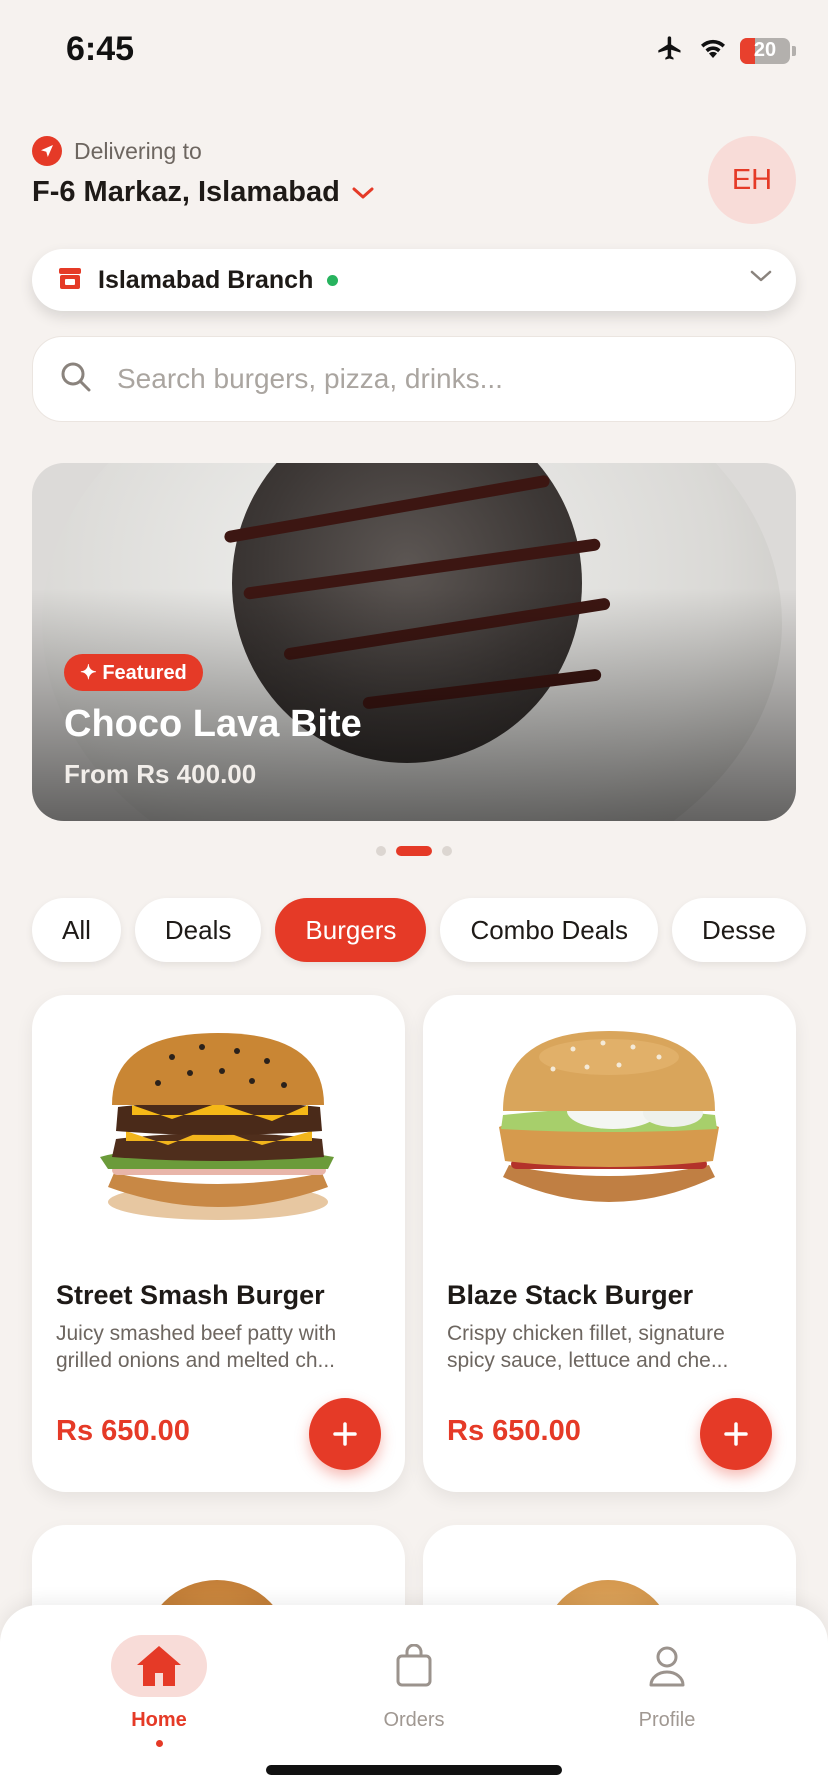 Image resolution: width=828 pixels, height=1792 pixels. Describe the element at coordinates (100, 49) in the screenshot. I see `status-time: 6:45` at that location.